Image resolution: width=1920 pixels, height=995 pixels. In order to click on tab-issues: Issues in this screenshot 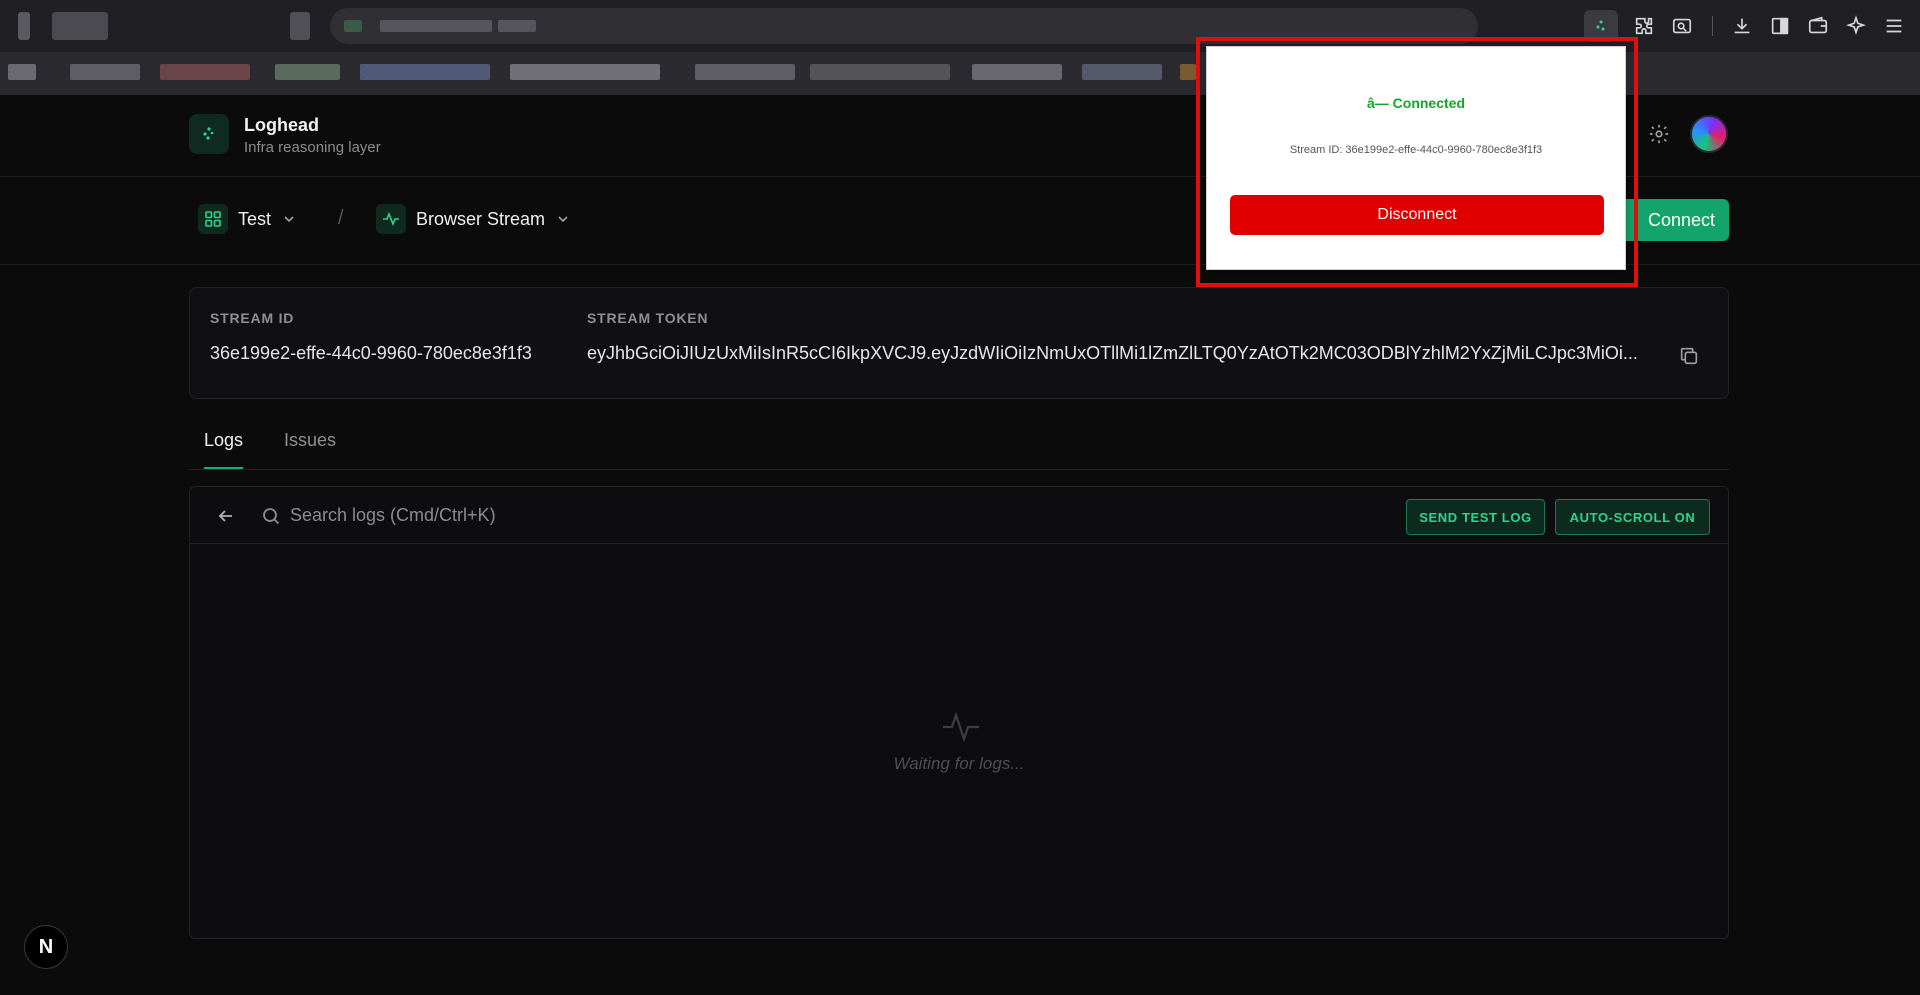, I will do `click(310, 448)`.